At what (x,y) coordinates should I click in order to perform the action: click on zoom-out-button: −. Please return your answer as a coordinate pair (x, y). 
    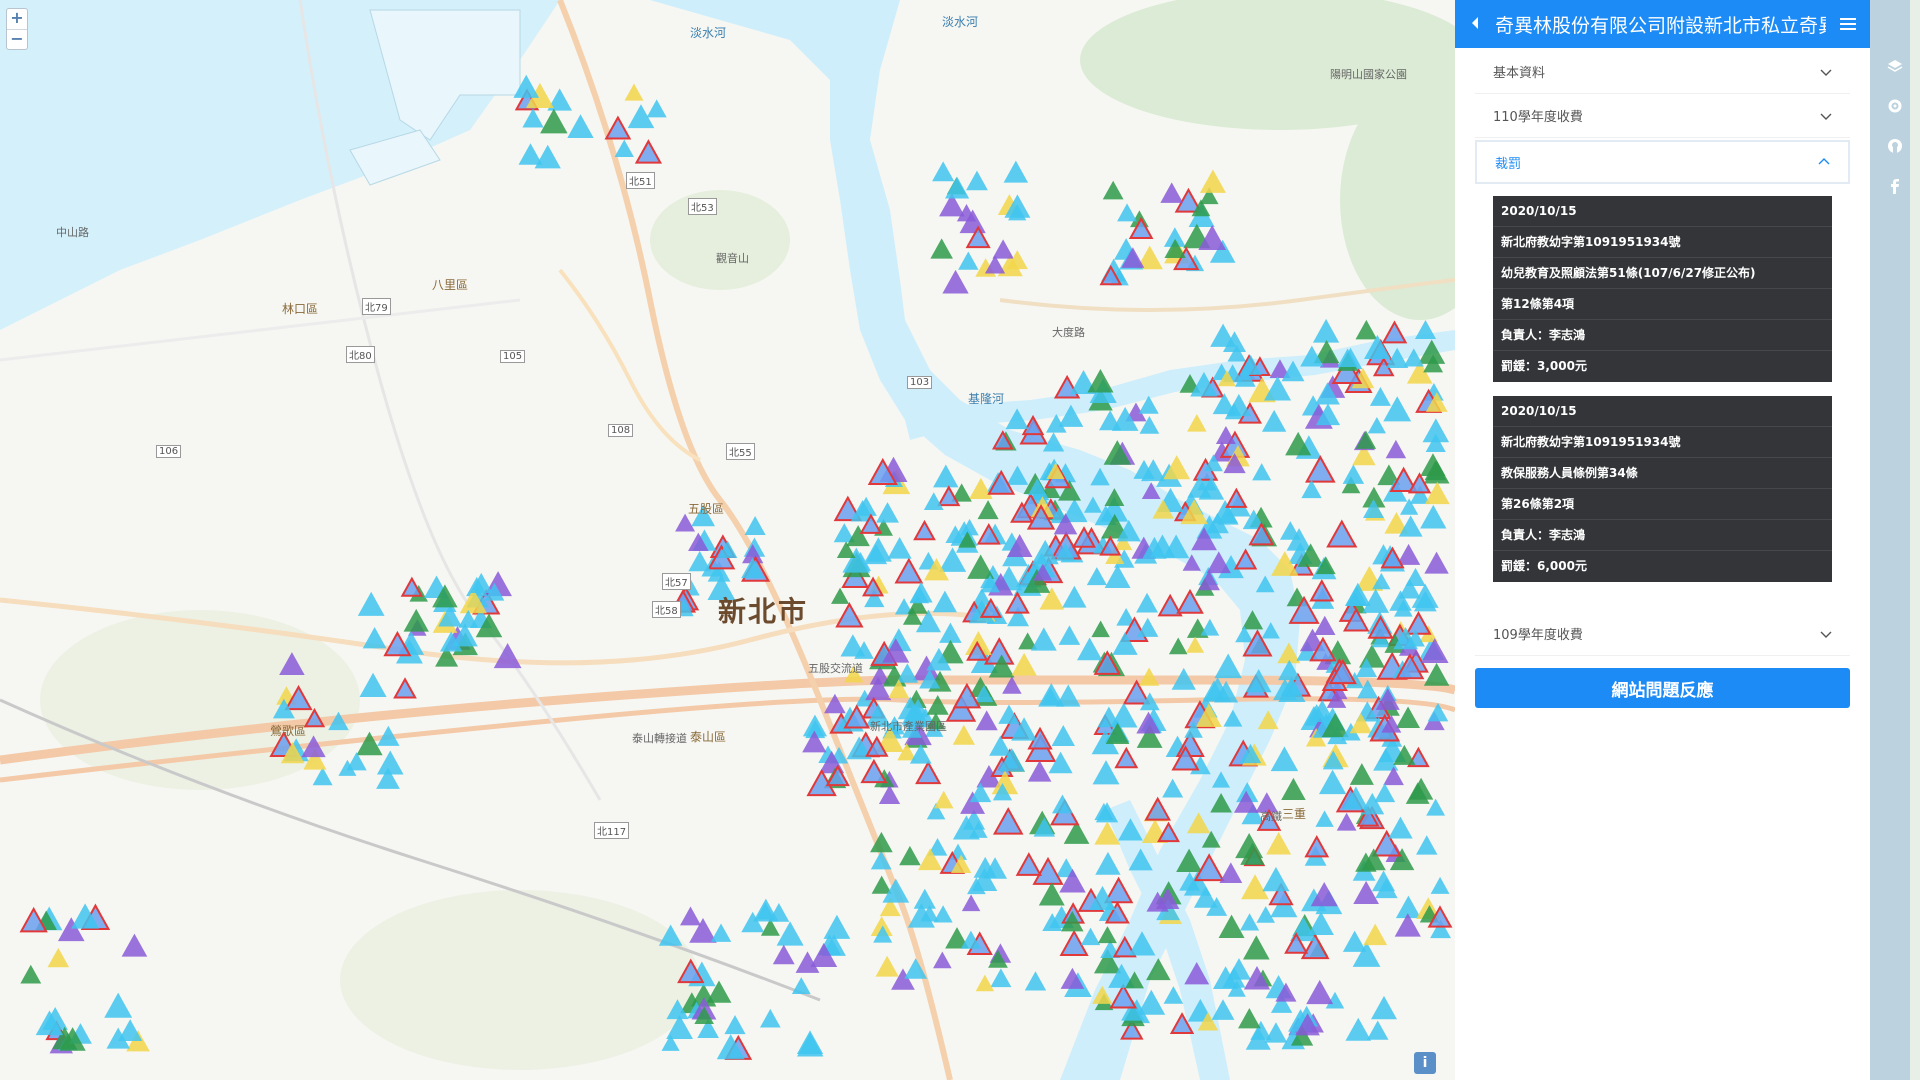
    Looking at the image, I should click on (17, 39).